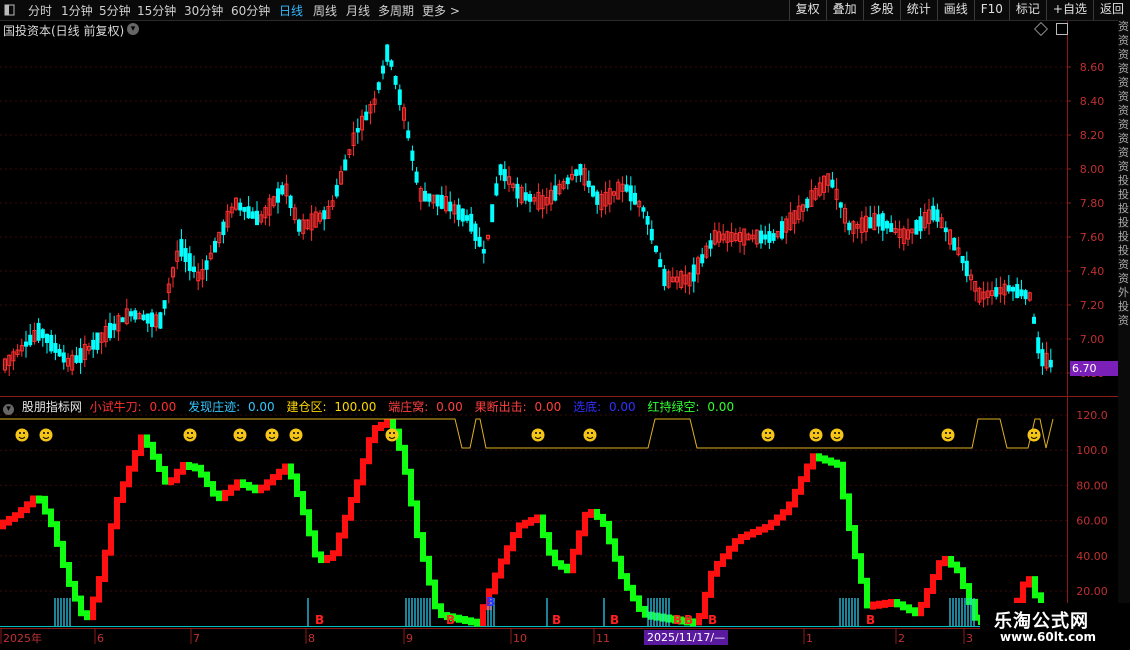  What do you see at coordinates (1062, 29) in the screenshot?
I see `window-toggle-icon` at bounding box center [1062, 29].